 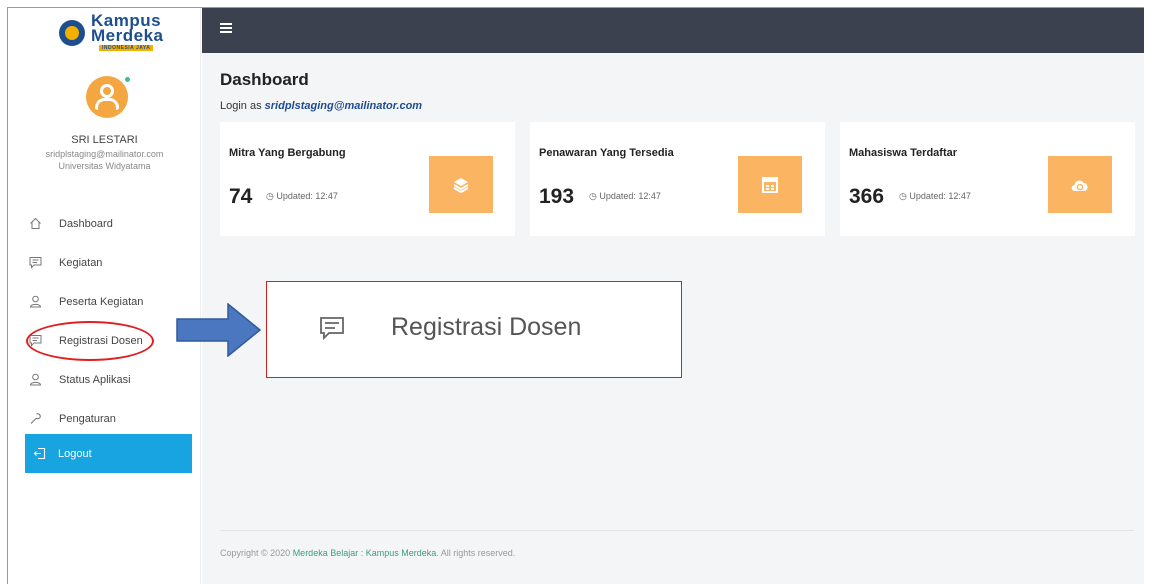 What do you see at coordinates (241, 196) in the screenshot?
I see `card-value: 74` at bounding box center [241, 196].